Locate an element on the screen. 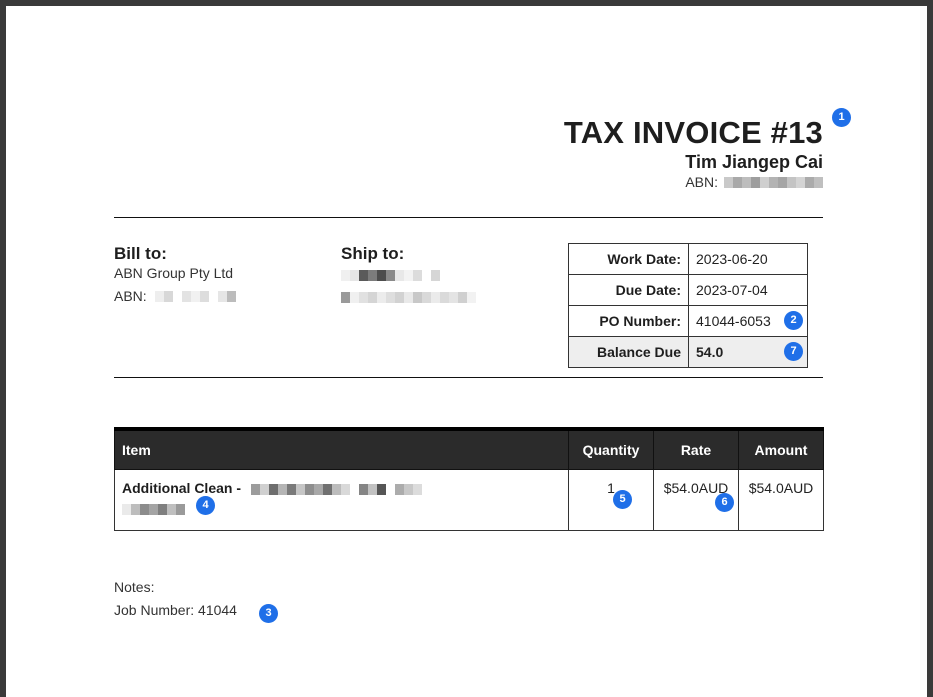  marker-badge-3: 3 is located at coordinates (268, 613).